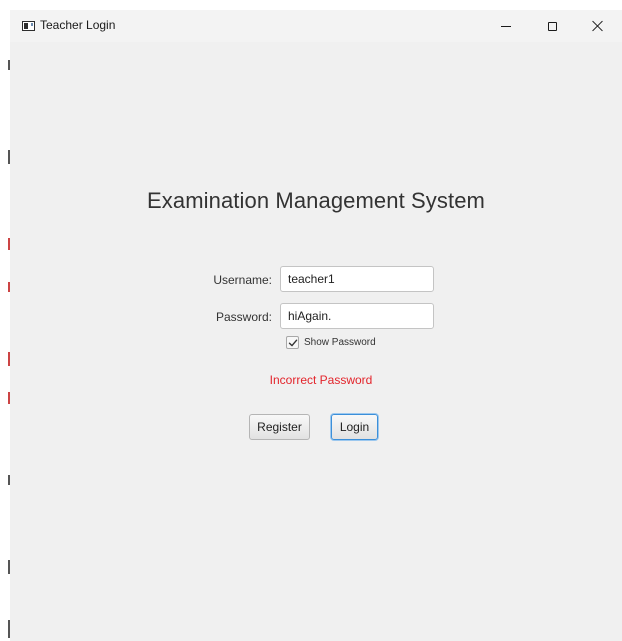  I want to click on maximize-button, so click(552, 26).